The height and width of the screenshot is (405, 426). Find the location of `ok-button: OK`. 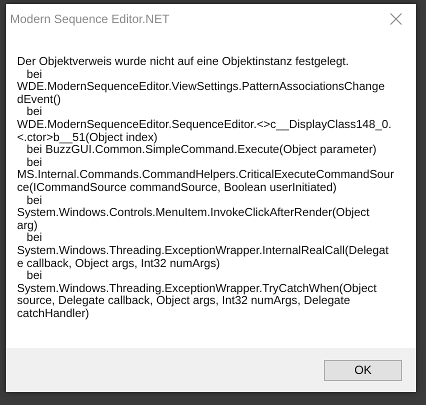

ok-button: OK is located at coordinates (363, 370).